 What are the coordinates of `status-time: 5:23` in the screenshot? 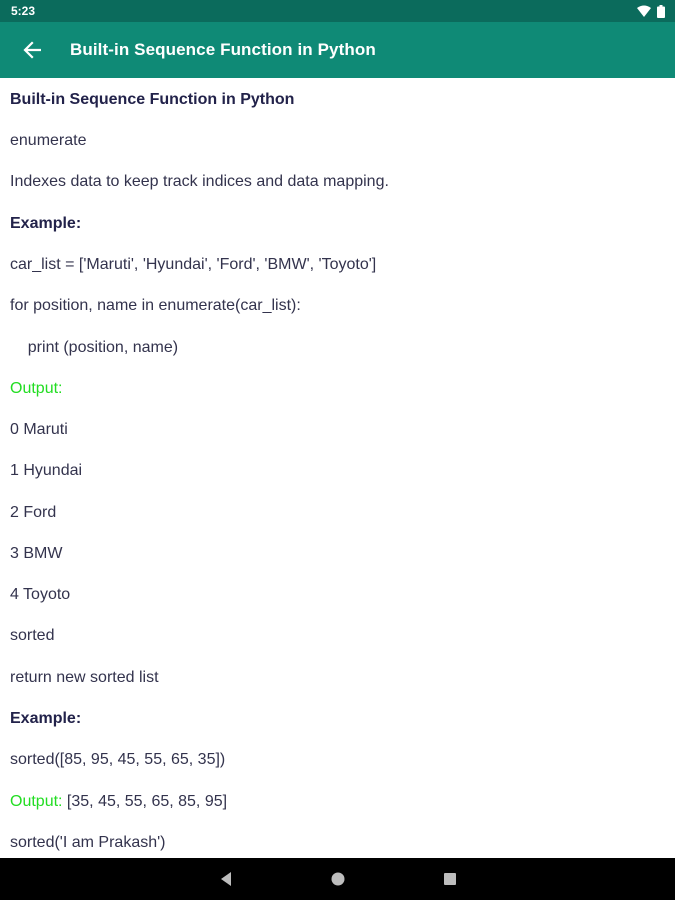 It's located at (23, 11).